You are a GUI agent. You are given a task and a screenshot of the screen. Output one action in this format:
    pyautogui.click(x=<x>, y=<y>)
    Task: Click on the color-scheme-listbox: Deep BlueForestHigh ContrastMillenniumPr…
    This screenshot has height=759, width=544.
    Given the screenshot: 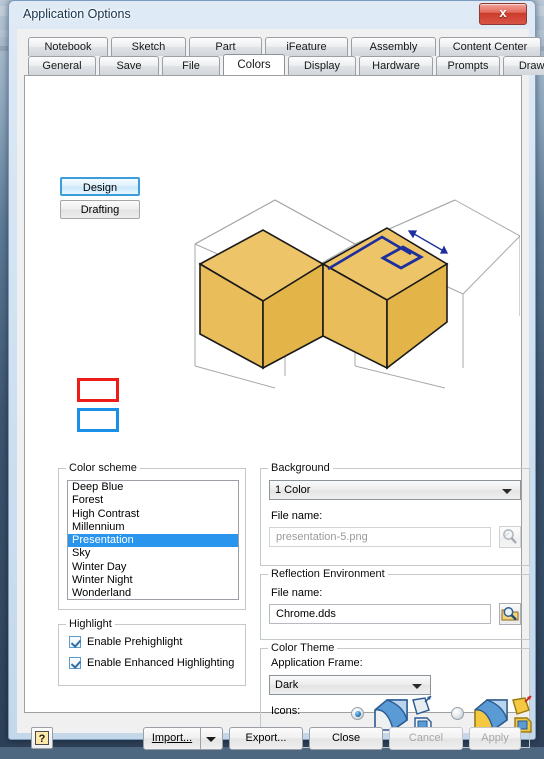 What is the action you would take?
    pyautogui.click(x=153, y=540)
    